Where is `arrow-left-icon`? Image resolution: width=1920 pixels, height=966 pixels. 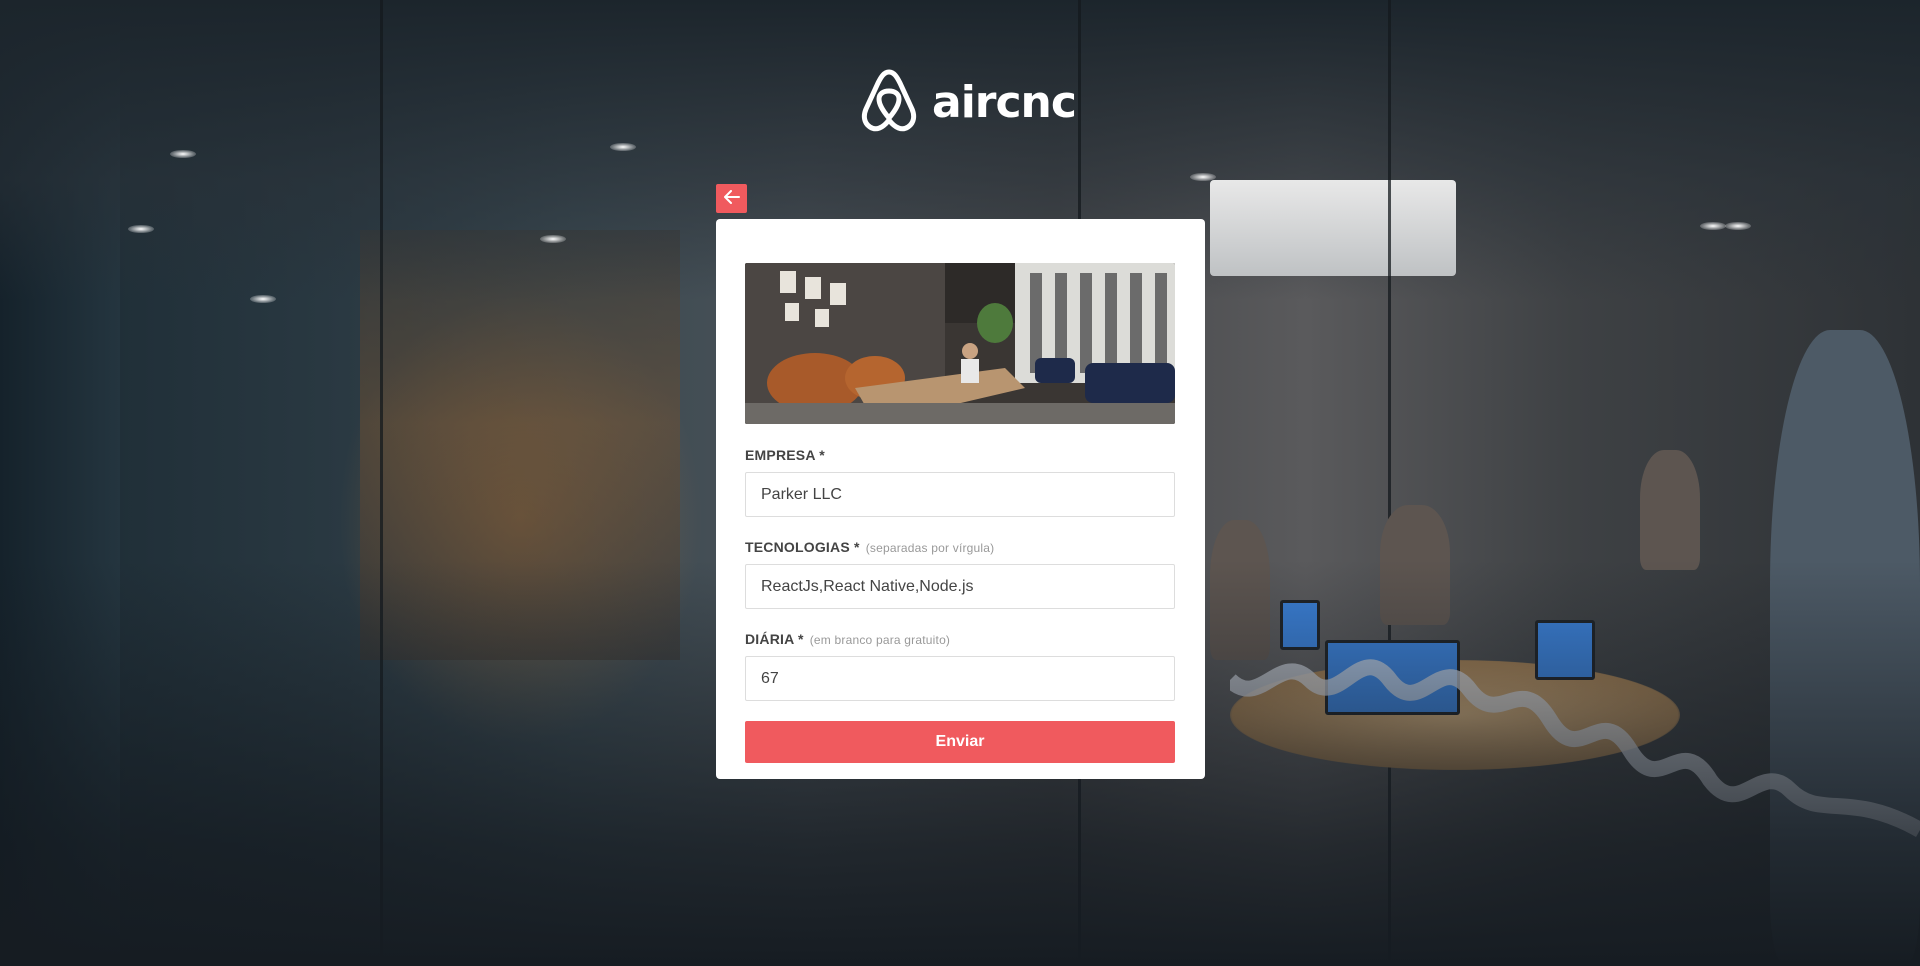 arrow-left-icon is located at coordinates (731, 198).